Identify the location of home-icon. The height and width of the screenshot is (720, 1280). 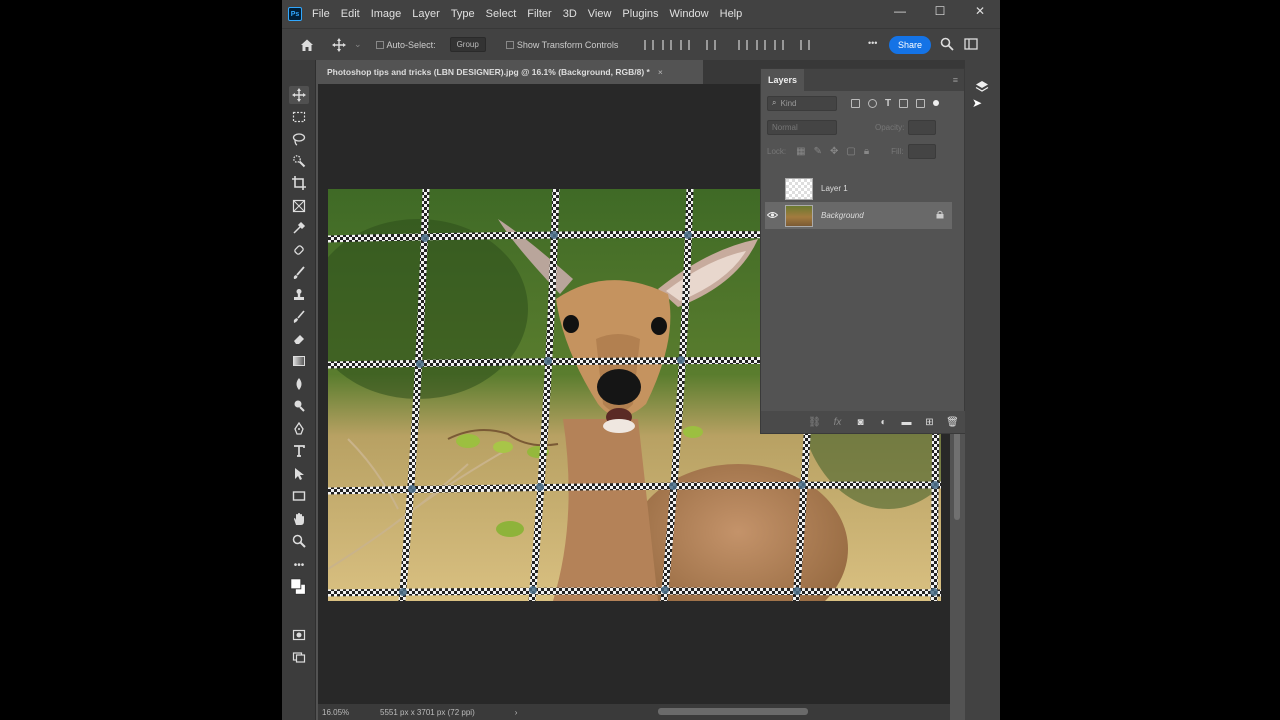
(307, 45).